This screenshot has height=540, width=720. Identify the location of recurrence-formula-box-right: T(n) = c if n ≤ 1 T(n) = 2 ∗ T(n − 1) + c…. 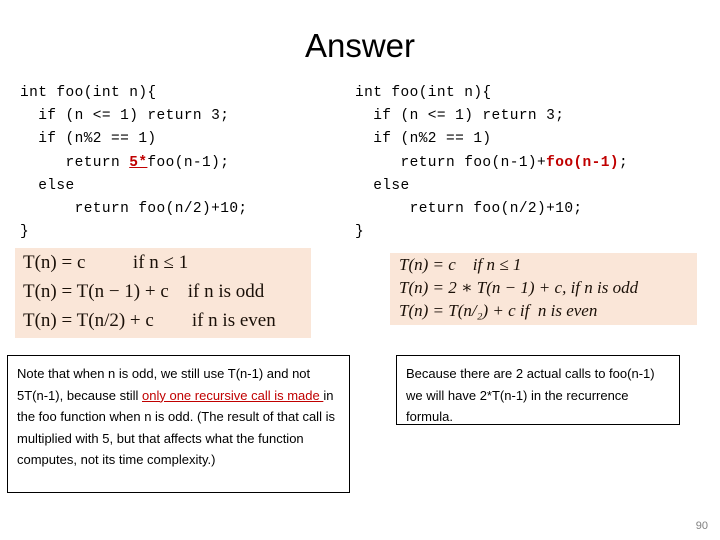
(543, 289).